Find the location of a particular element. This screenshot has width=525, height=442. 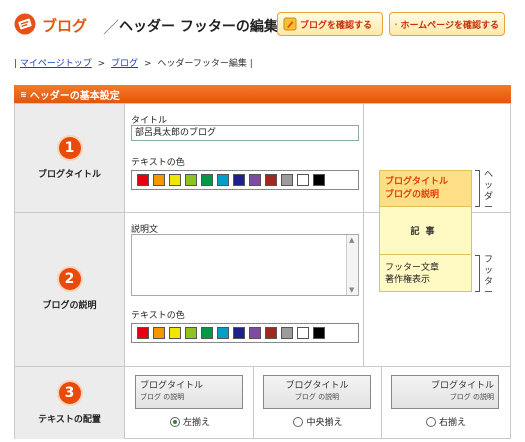

view-homepage-label: ホームページを確認する is located at coordinates (449, 25).